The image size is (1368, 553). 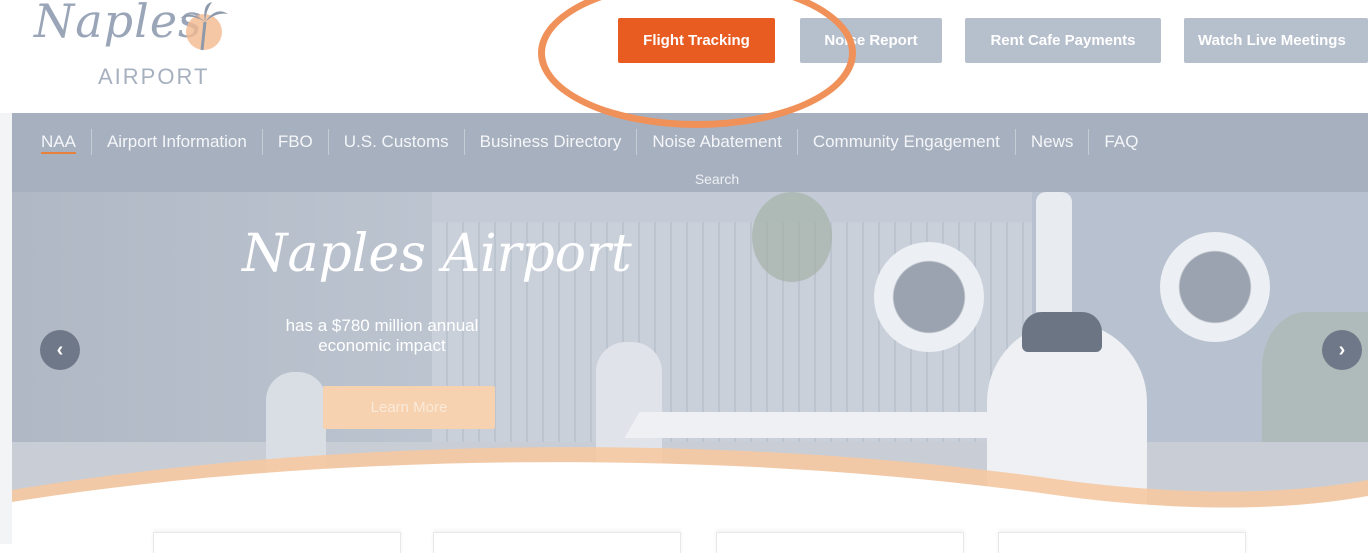 I want to click on nav-item-faq: FAQ, so click(x=1120, y=142).